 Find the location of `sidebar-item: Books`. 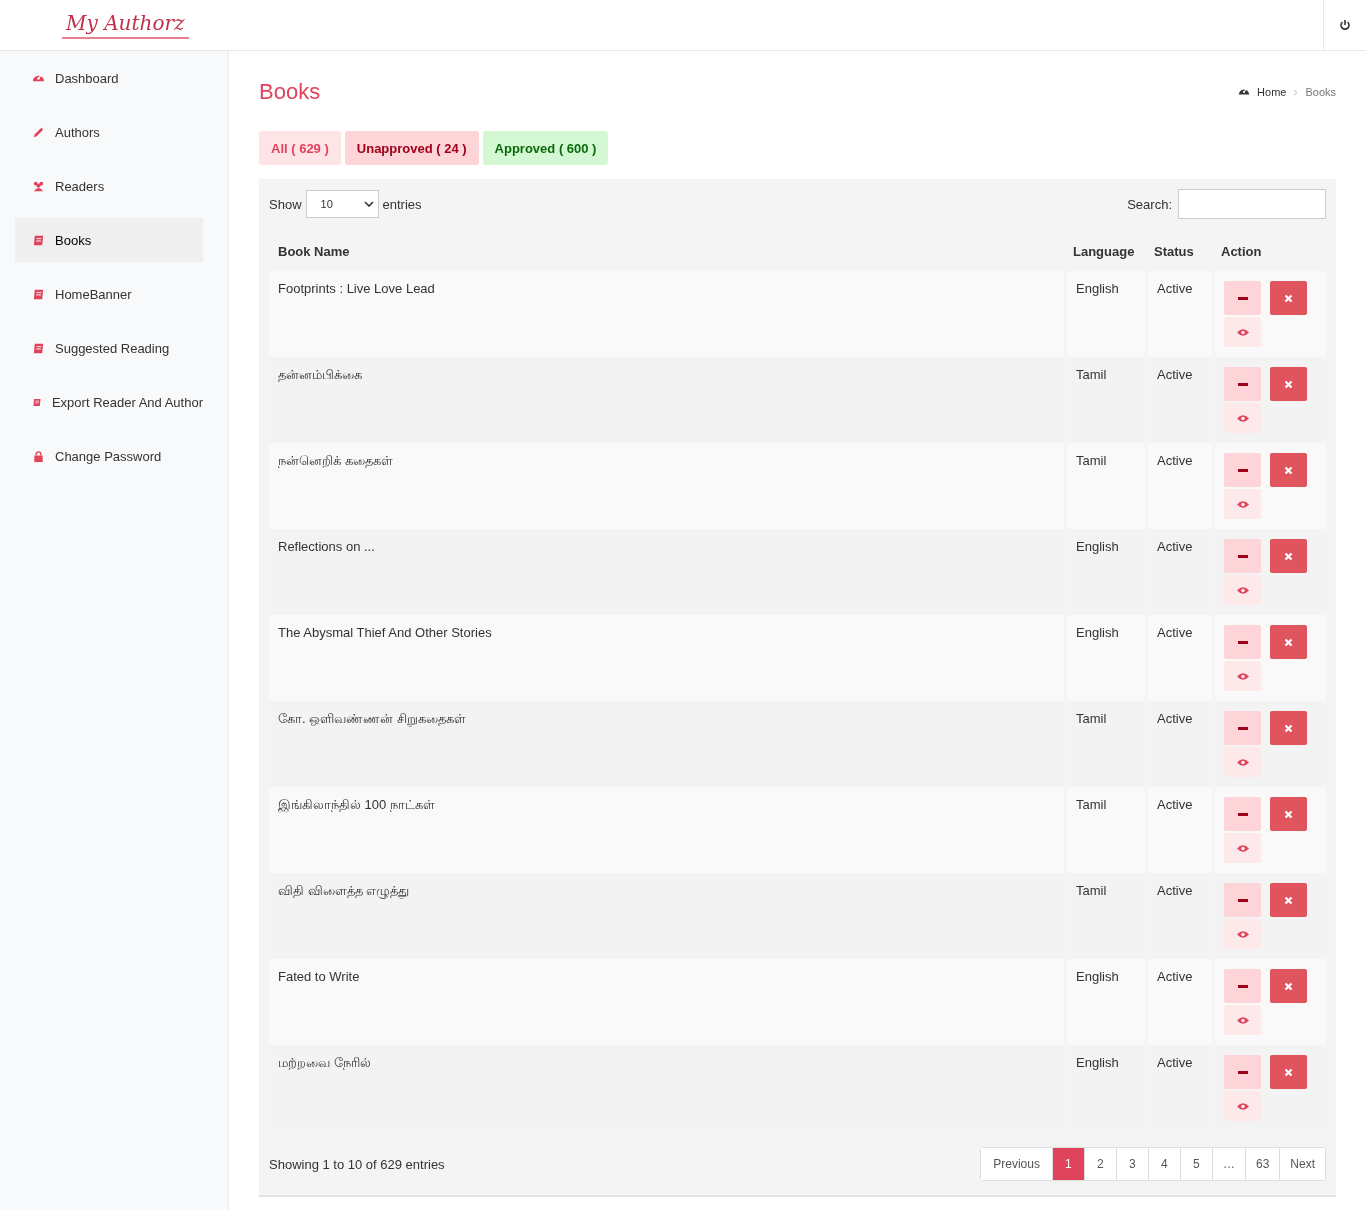

sidebar-item: Books is located at coordinates (109, 240).